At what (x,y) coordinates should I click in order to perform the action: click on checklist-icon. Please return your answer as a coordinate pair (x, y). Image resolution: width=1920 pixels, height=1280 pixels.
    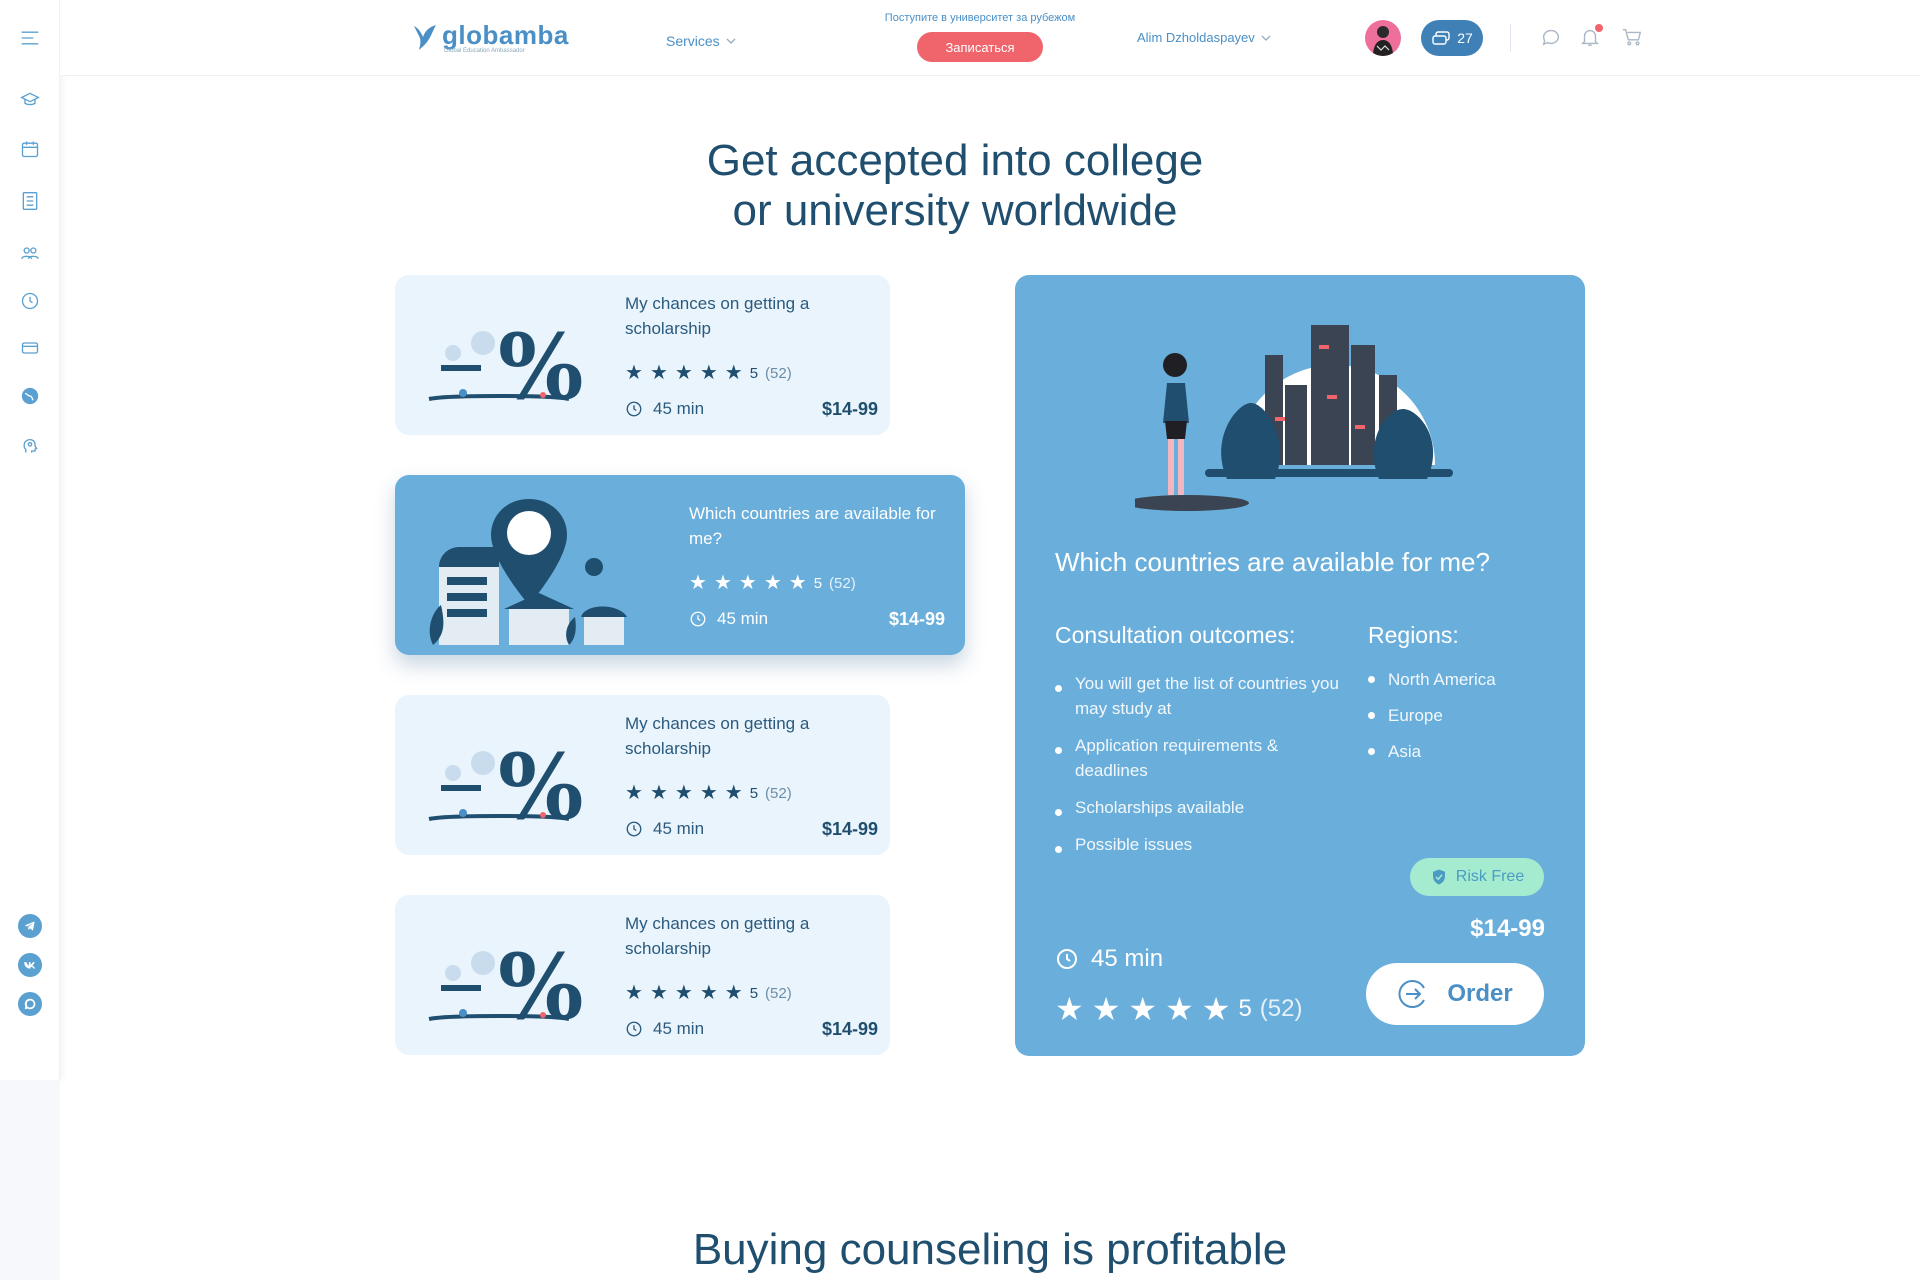
    Looking at the image, I should click on (30, 201).